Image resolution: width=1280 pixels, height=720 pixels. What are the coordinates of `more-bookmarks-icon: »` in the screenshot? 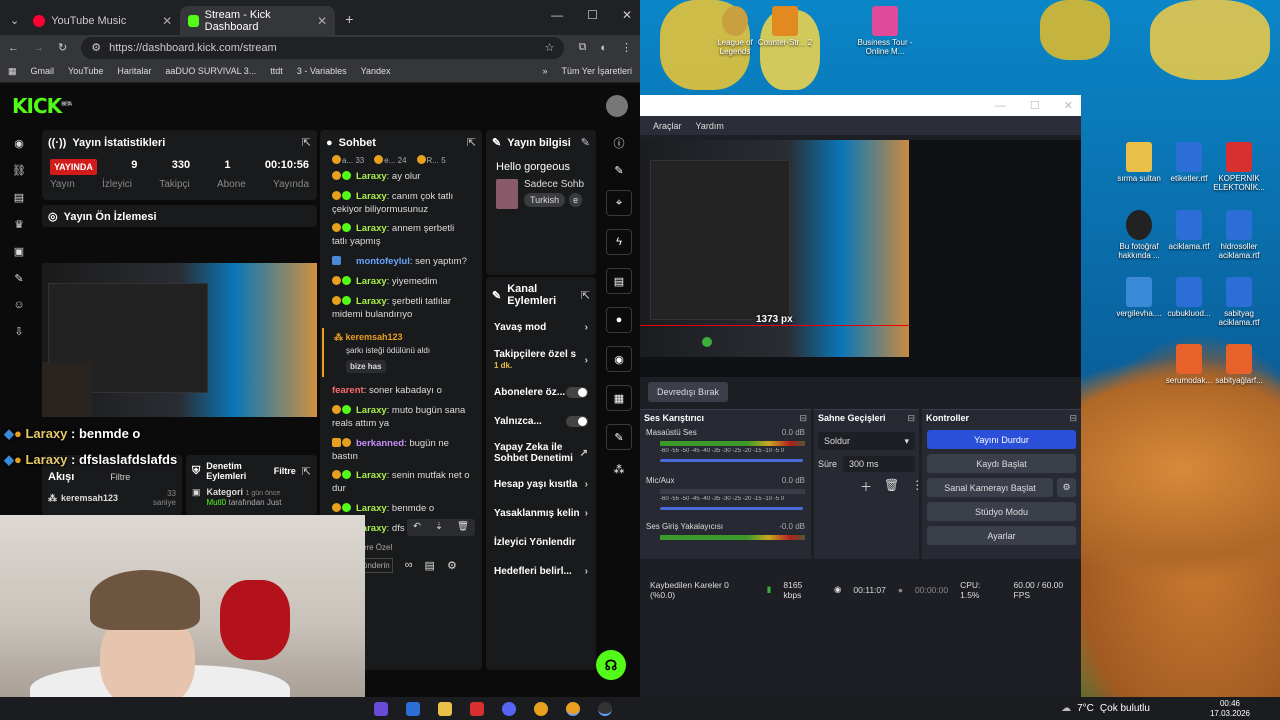 It's located at (544, 71).